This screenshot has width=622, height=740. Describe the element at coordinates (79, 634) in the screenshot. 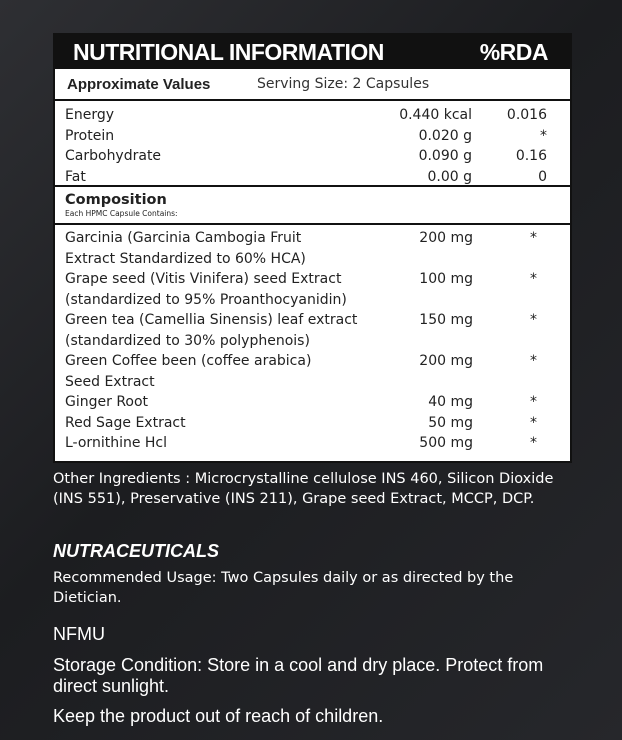

I see `product-code: NFMU` at that location.